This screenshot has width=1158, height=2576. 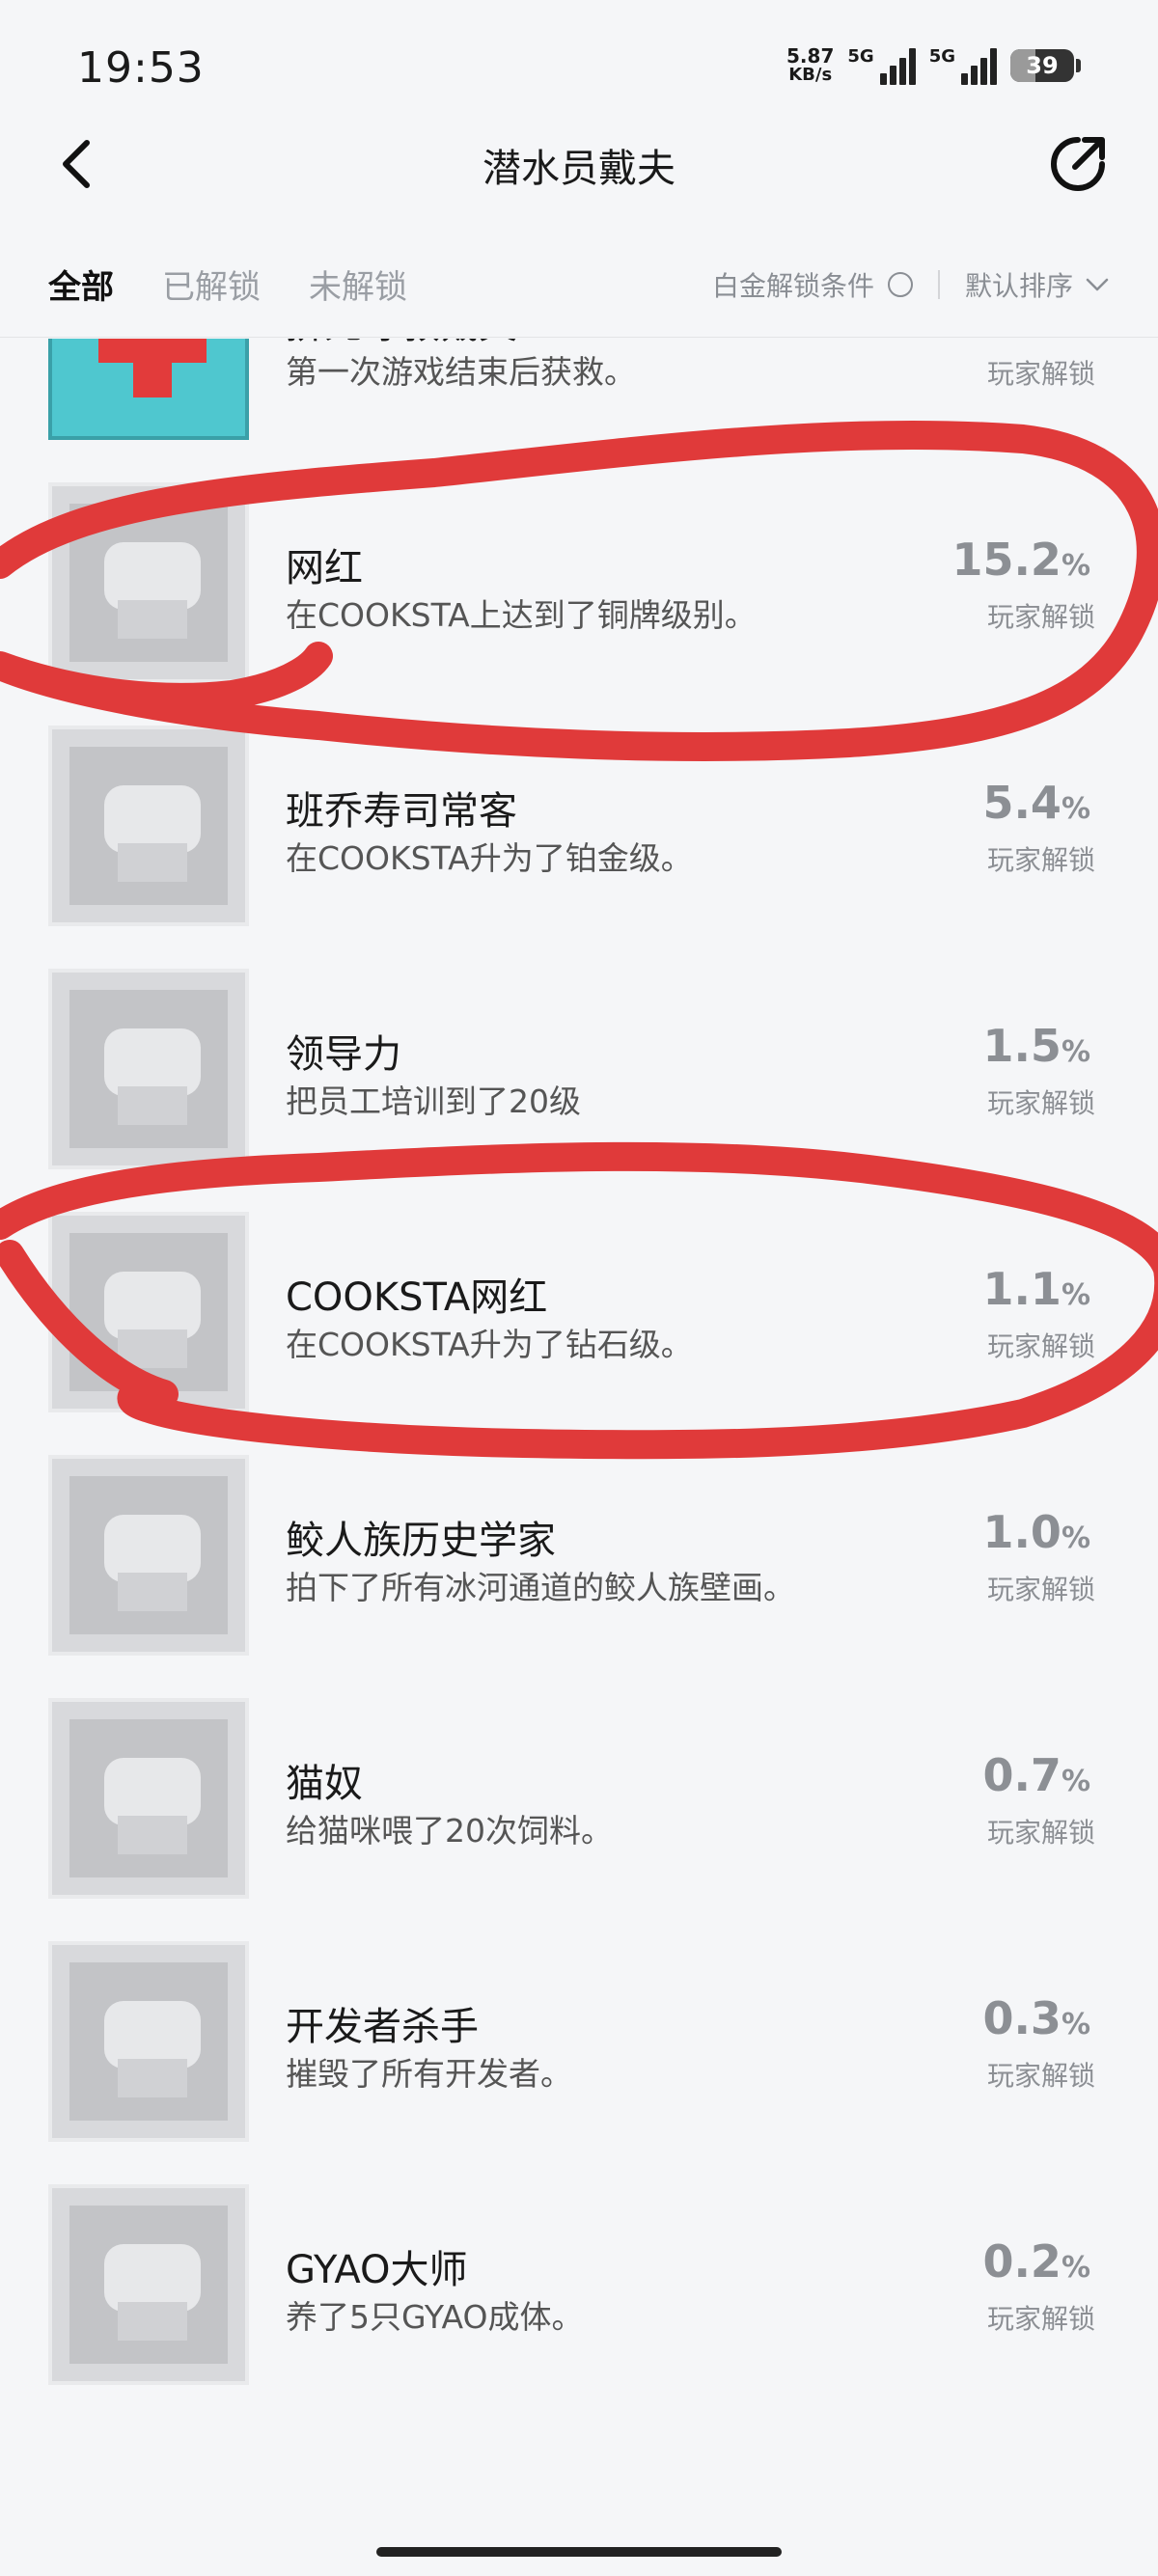 What do you see at coordinates (579, 1789) in the screenshot?
I see `list-item: 猫奴给猫咪喂了20次饲料。 0.7% 玩家解锁` at bounding box center [579, 1789].